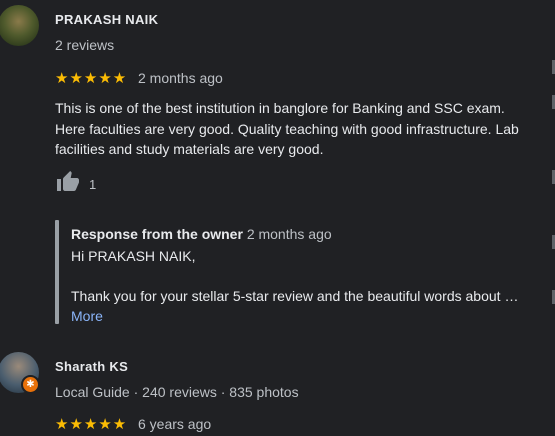 This screenshot has width=555, height=436. I want to click on owner-response-divider, so click(57, 272).